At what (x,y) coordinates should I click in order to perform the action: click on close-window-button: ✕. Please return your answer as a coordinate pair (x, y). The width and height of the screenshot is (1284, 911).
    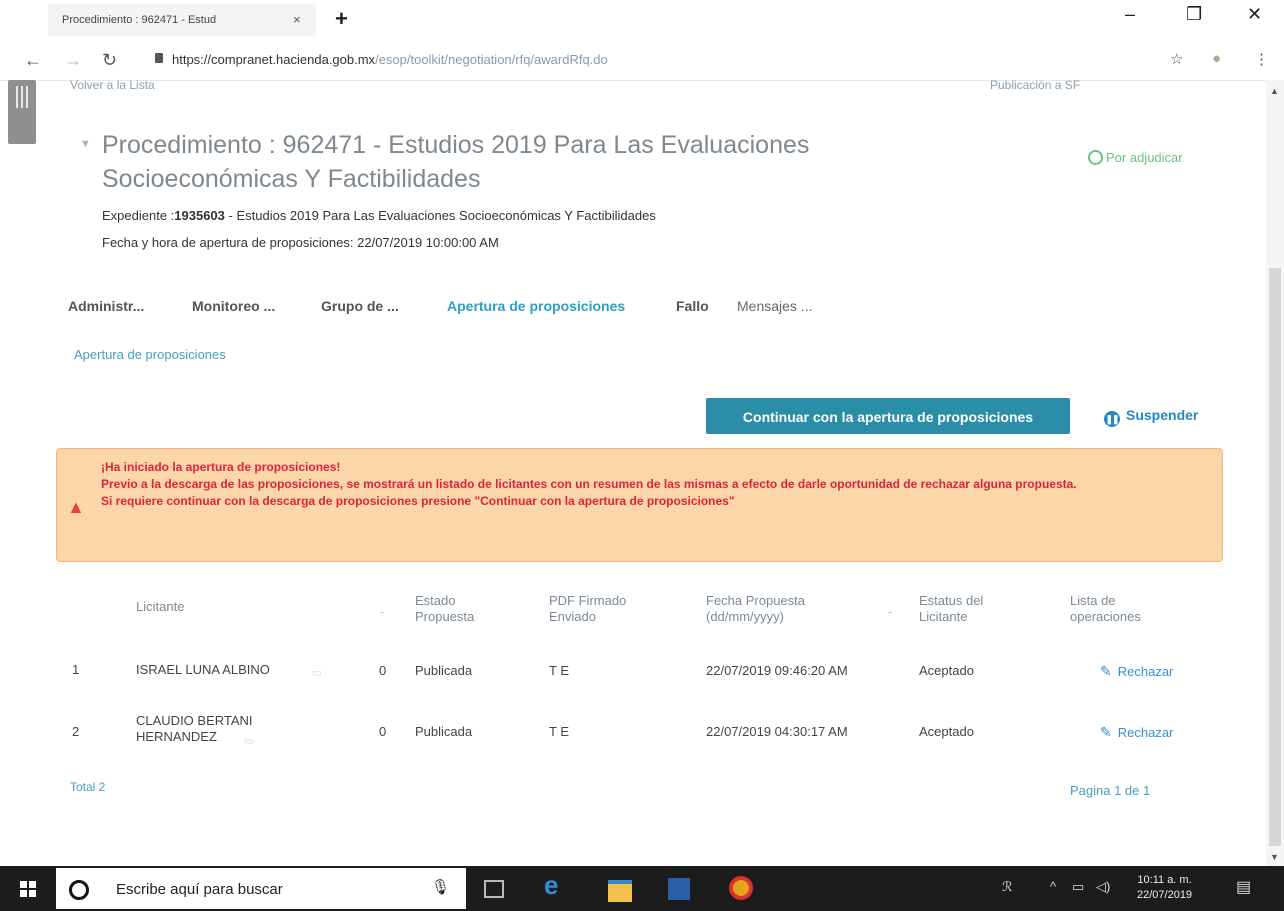
    Looking at the image, I should click on (1254, 14).